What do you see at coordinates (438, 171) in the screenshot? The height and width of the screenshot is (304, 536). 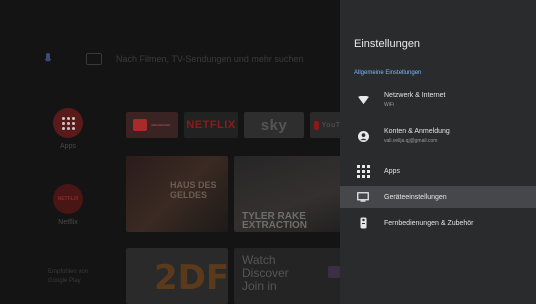 I see `settings-item-apps: Apps` at bounding box center [438, 171].